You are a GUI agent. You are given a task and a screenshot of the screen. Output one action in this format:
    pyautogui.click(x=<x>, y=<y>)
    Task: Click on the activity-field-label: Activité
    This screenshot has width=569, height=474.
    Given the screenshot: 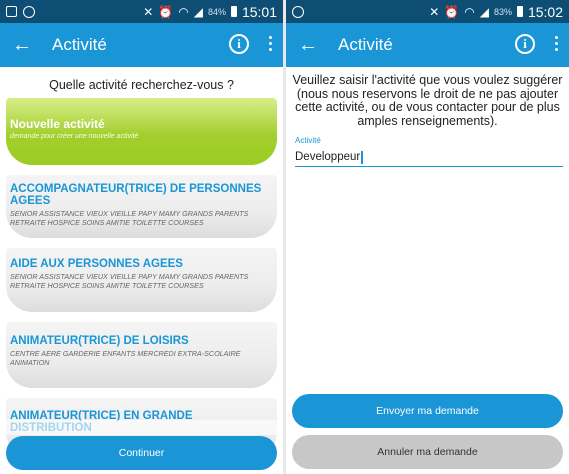 What is the action you would take?
    pyautogui.click(x=308, y=140)
    